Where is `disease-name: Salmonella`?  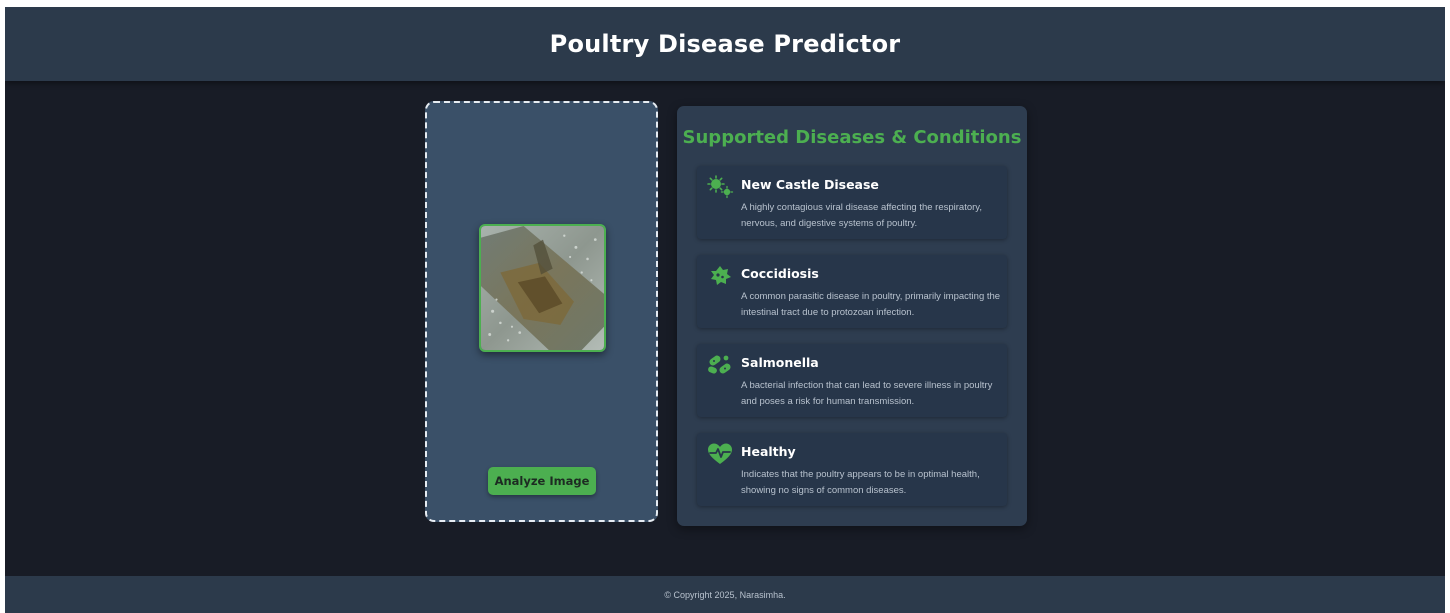 disease-name: Salmonella is located at coordinates (780, 362).